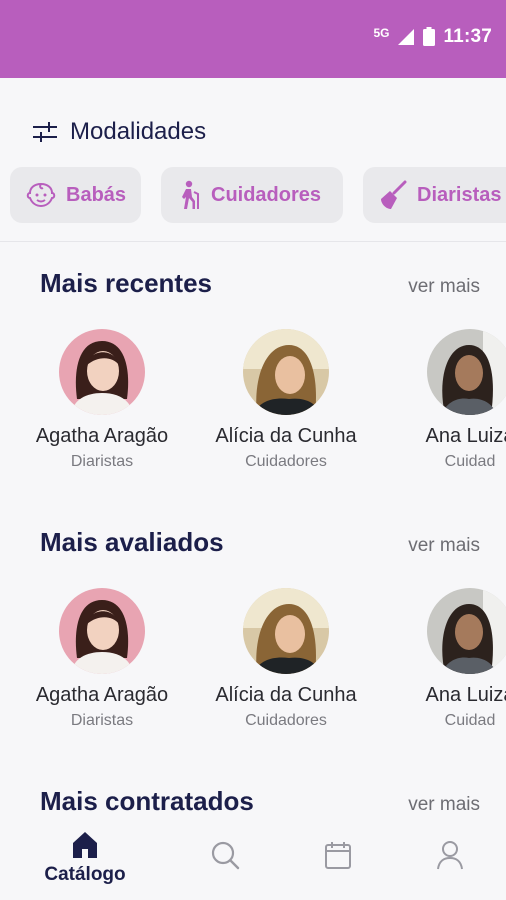 This screenshot has height=900, width=506. I want to click on chip-diaristas: Diaristas, so click(434, 195).